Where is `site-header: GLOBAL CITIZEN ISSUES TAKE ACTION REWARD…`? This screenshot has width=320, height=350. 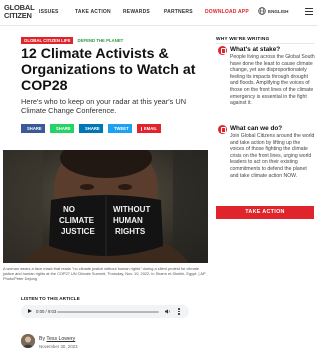
site-header: GLOBAL CITIZEN ISSUES TAKE ACTION REWARD… is located at coordinates (159, 13).